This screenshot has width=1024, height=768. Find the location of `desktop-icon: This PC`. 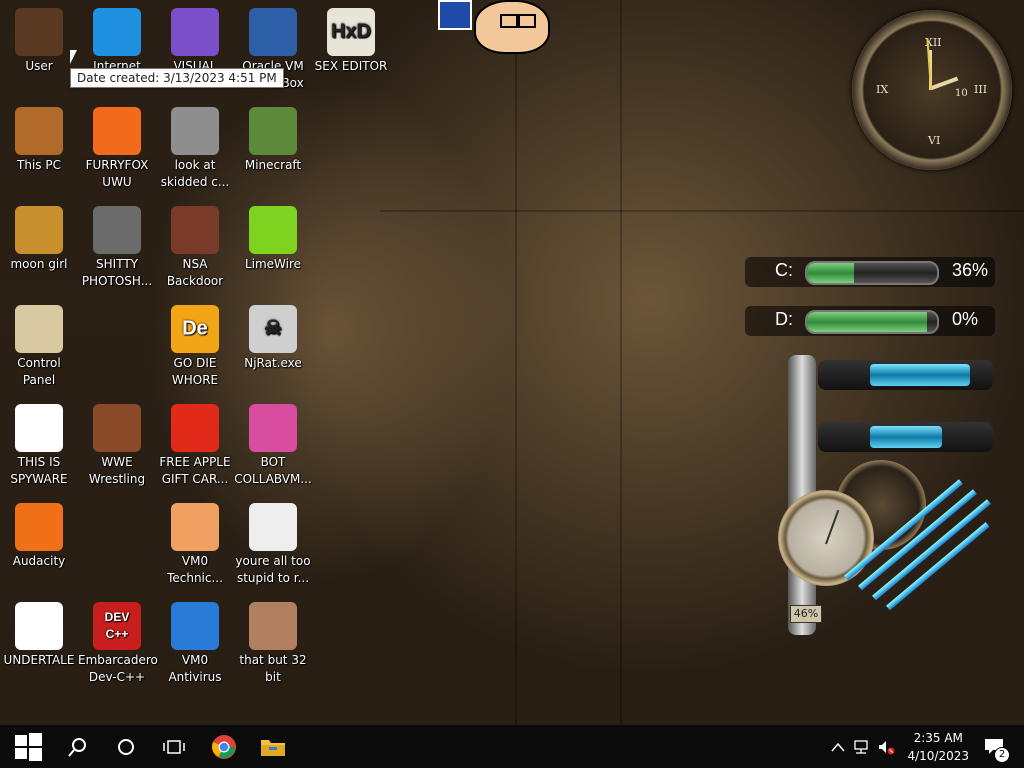

desktop-icon: This PC is located at coordinates (39, 146).